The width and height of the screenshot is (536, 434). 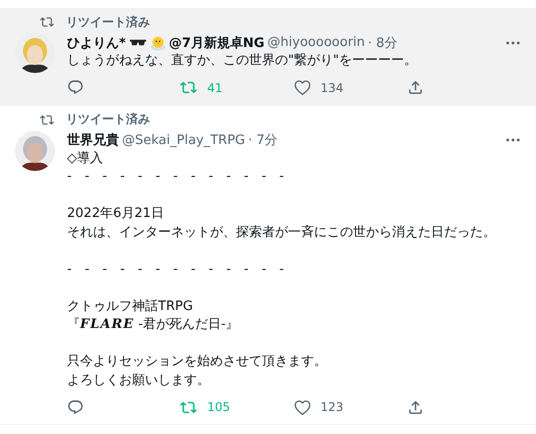 I want to click on tweet-text: よろしくお願いします。, so click(x=139, y=381).